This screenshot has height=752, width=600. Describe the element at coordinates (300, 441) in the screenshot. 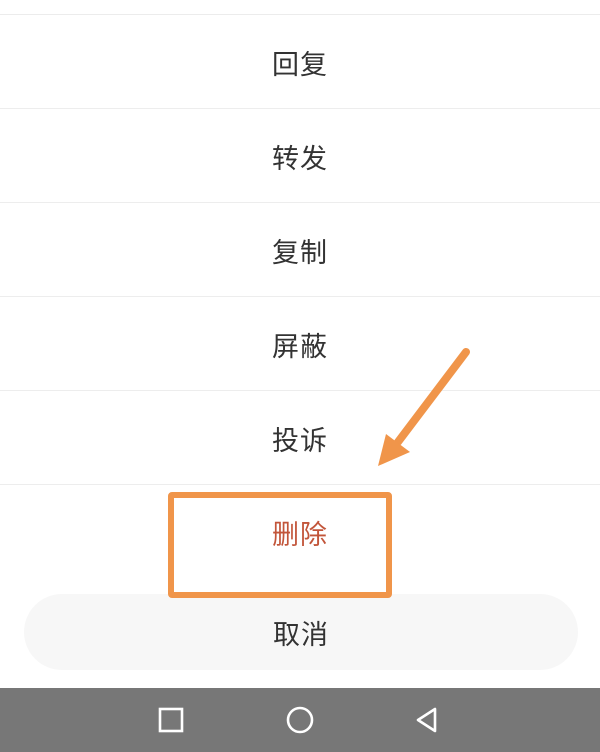

I see `report-label: 投诉` at that location.